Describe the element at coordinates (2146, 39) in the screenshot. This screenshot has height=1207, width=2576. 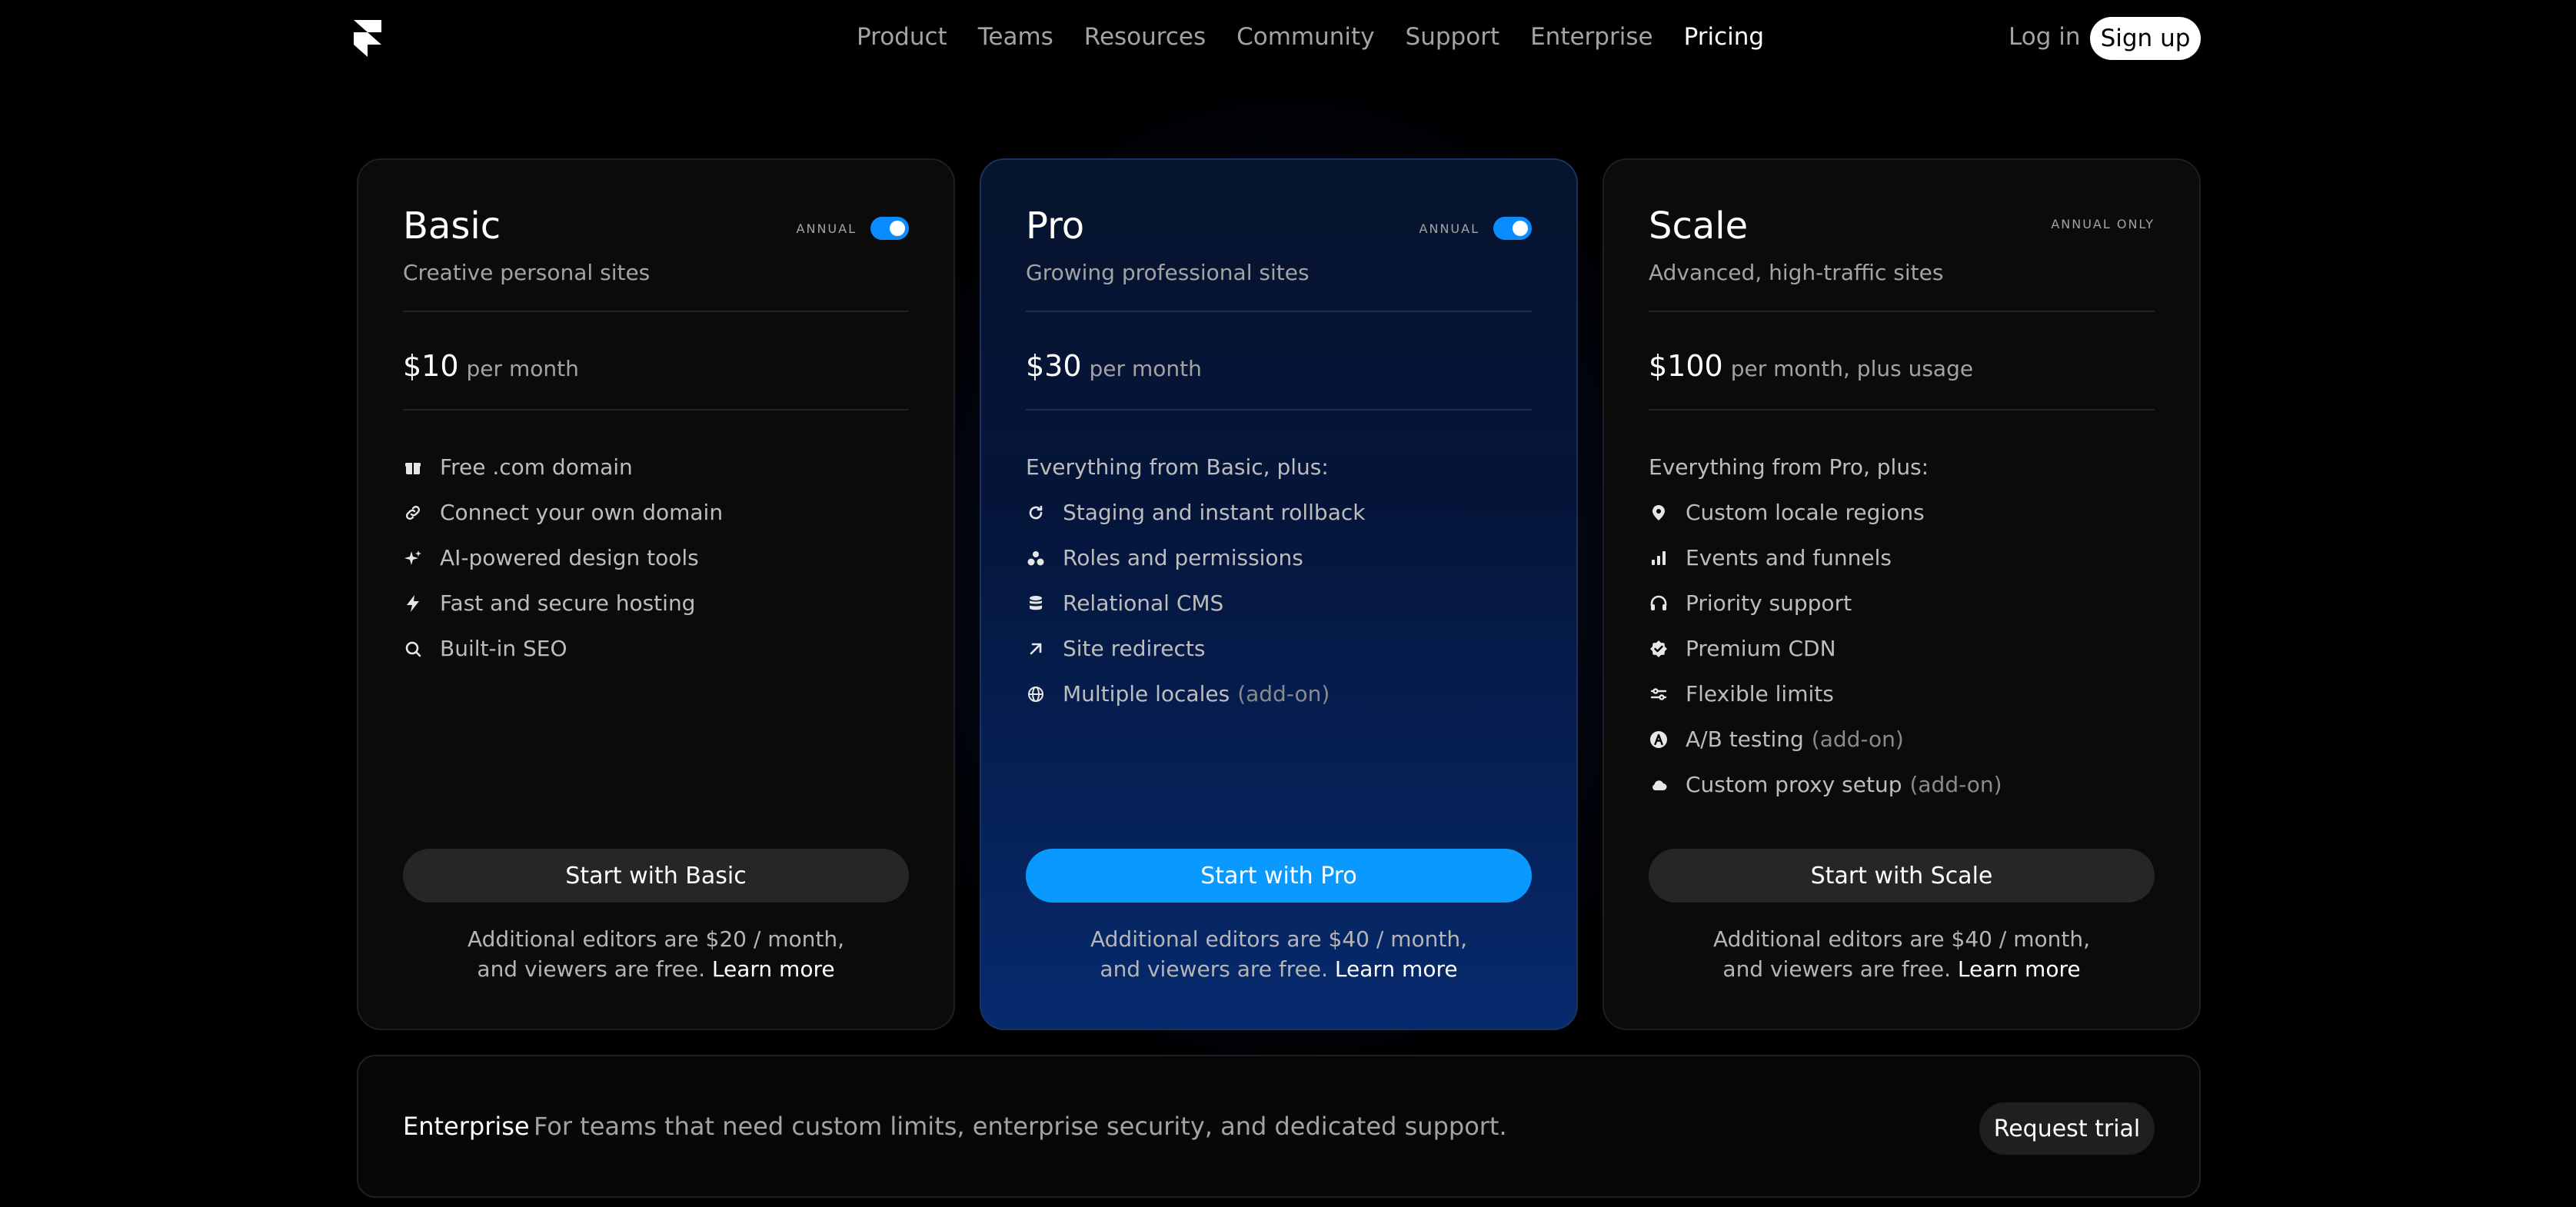
I see `signup-button: Sign up` at that location.